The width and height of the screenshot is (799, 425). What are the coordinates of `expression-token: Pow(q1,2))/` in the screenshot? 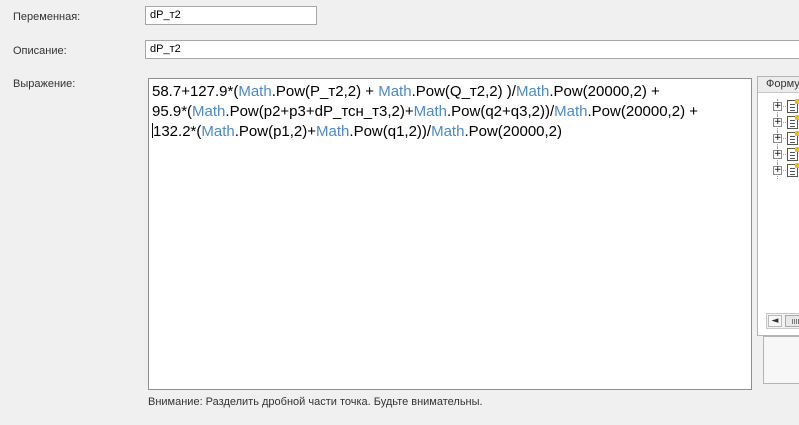 It's located at (392, 131).